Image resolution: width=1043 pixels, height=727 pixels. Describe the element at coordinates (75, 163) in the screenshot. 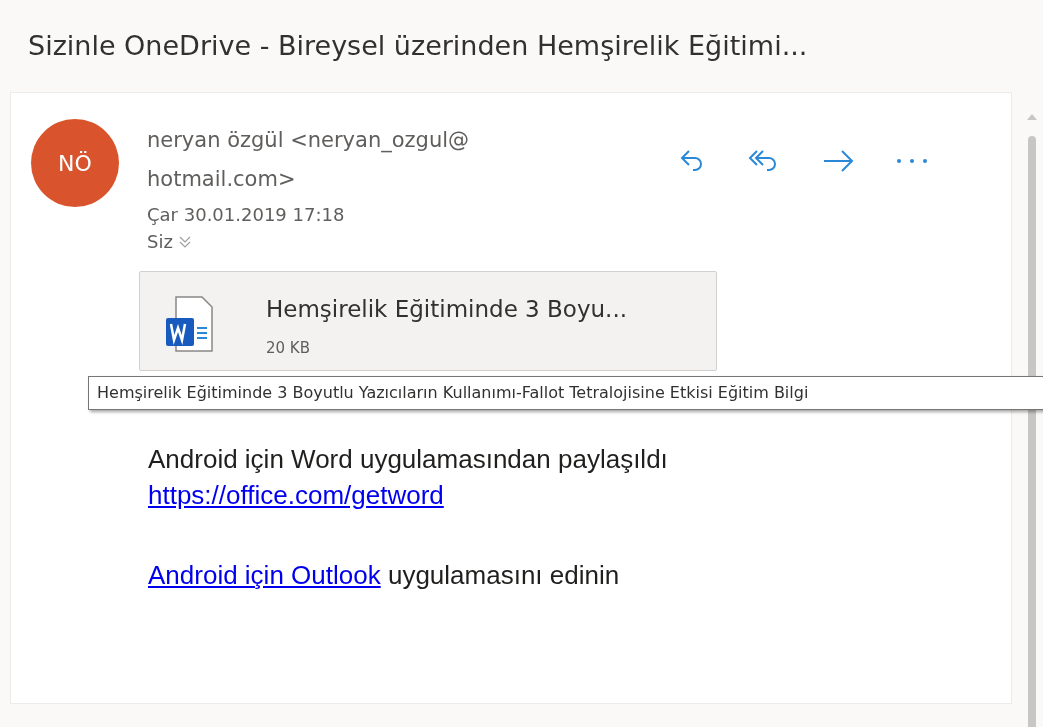

I see `avatar: NÖ` at that location.